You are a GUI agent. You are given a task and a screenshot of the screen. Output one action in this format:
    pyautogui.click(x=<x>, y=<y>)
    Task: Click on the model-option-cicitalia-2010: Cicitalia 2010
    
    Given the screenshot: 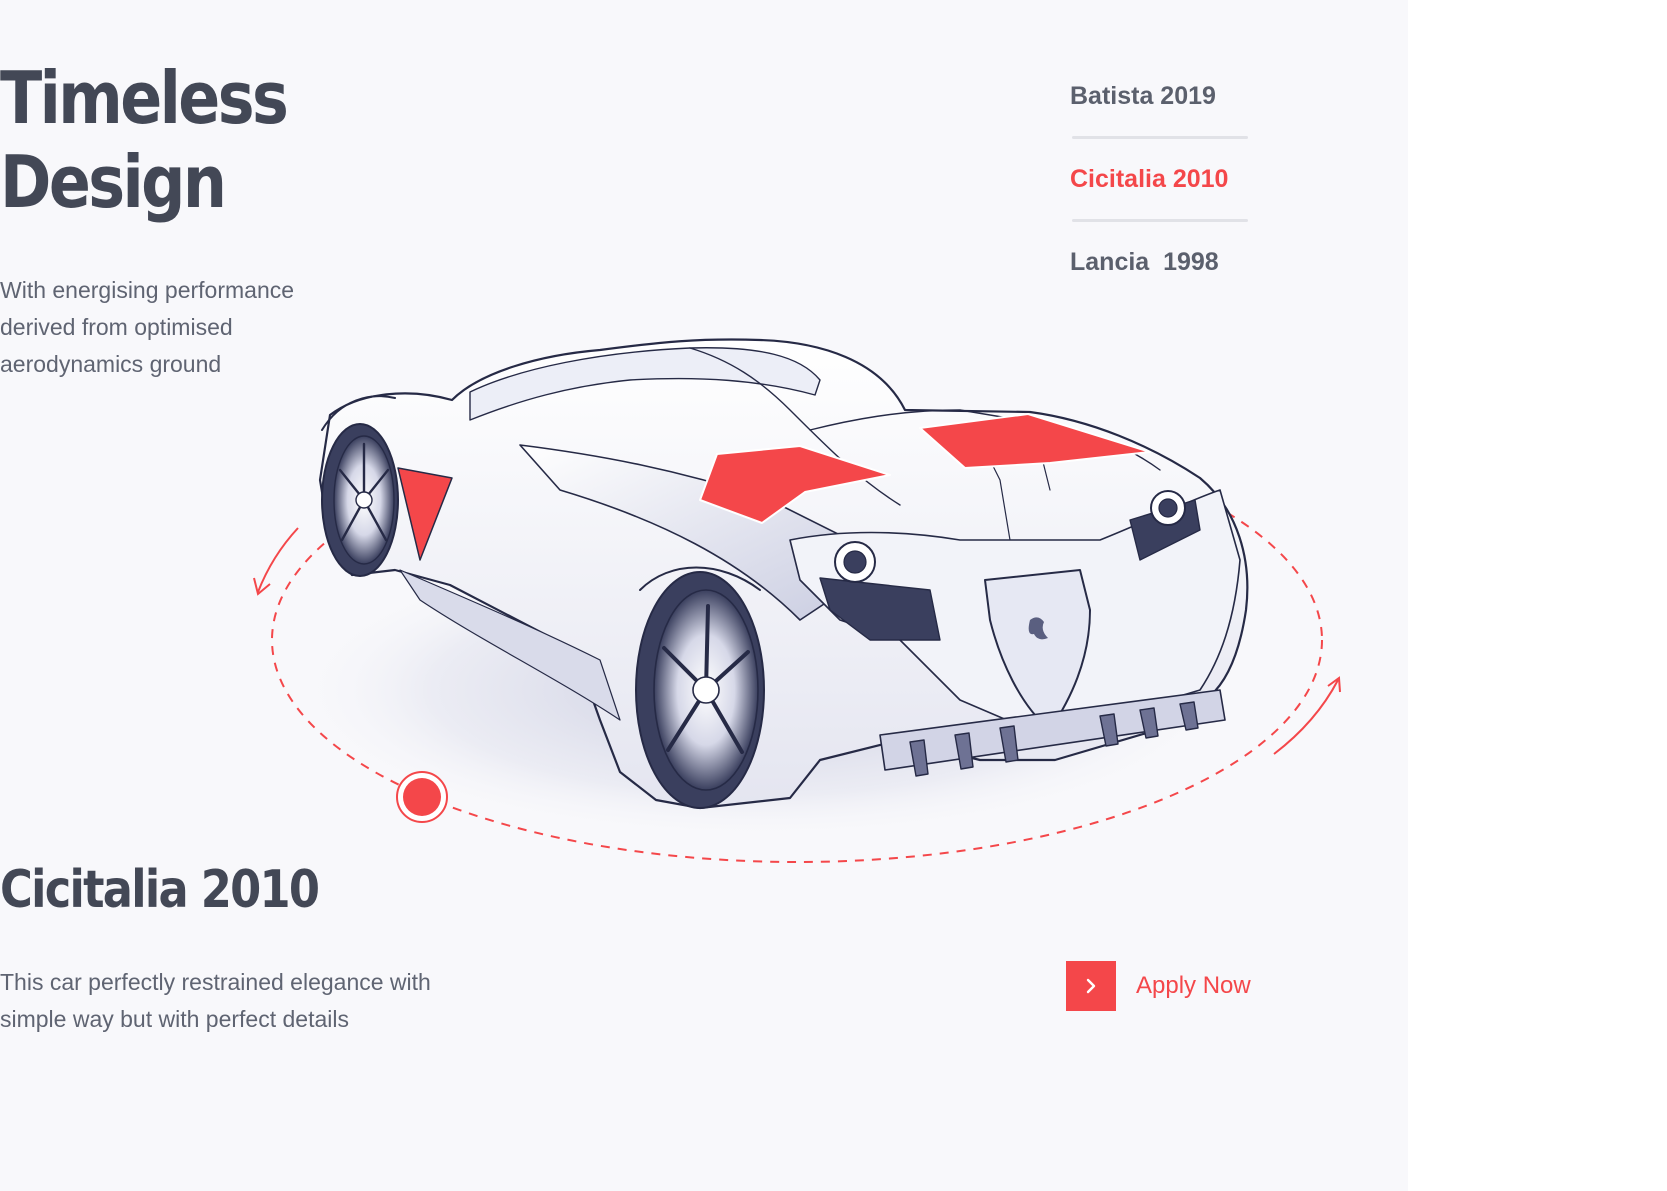 What is the action you would take?
    pyautogui.click(x=1159, y=179)
    